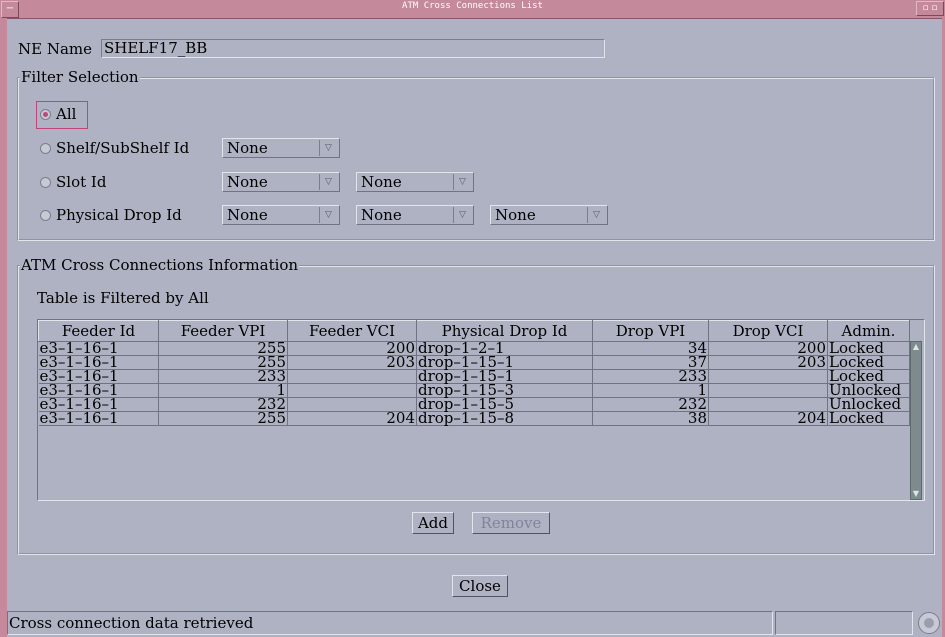 The image size is (945, 637). I want to click on drop-shelf-dropdown: None ▽, so click(281, 215).